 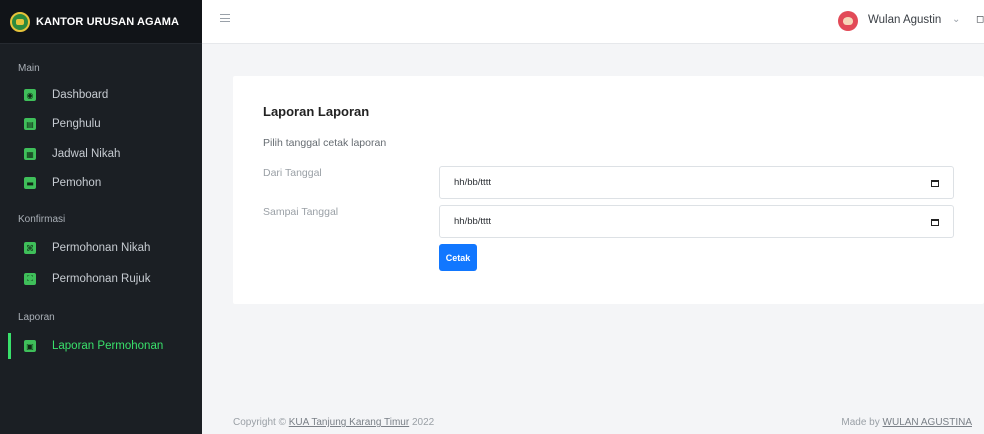 I want to click on cross-icon: ⛶, so click(x=30, y=279).